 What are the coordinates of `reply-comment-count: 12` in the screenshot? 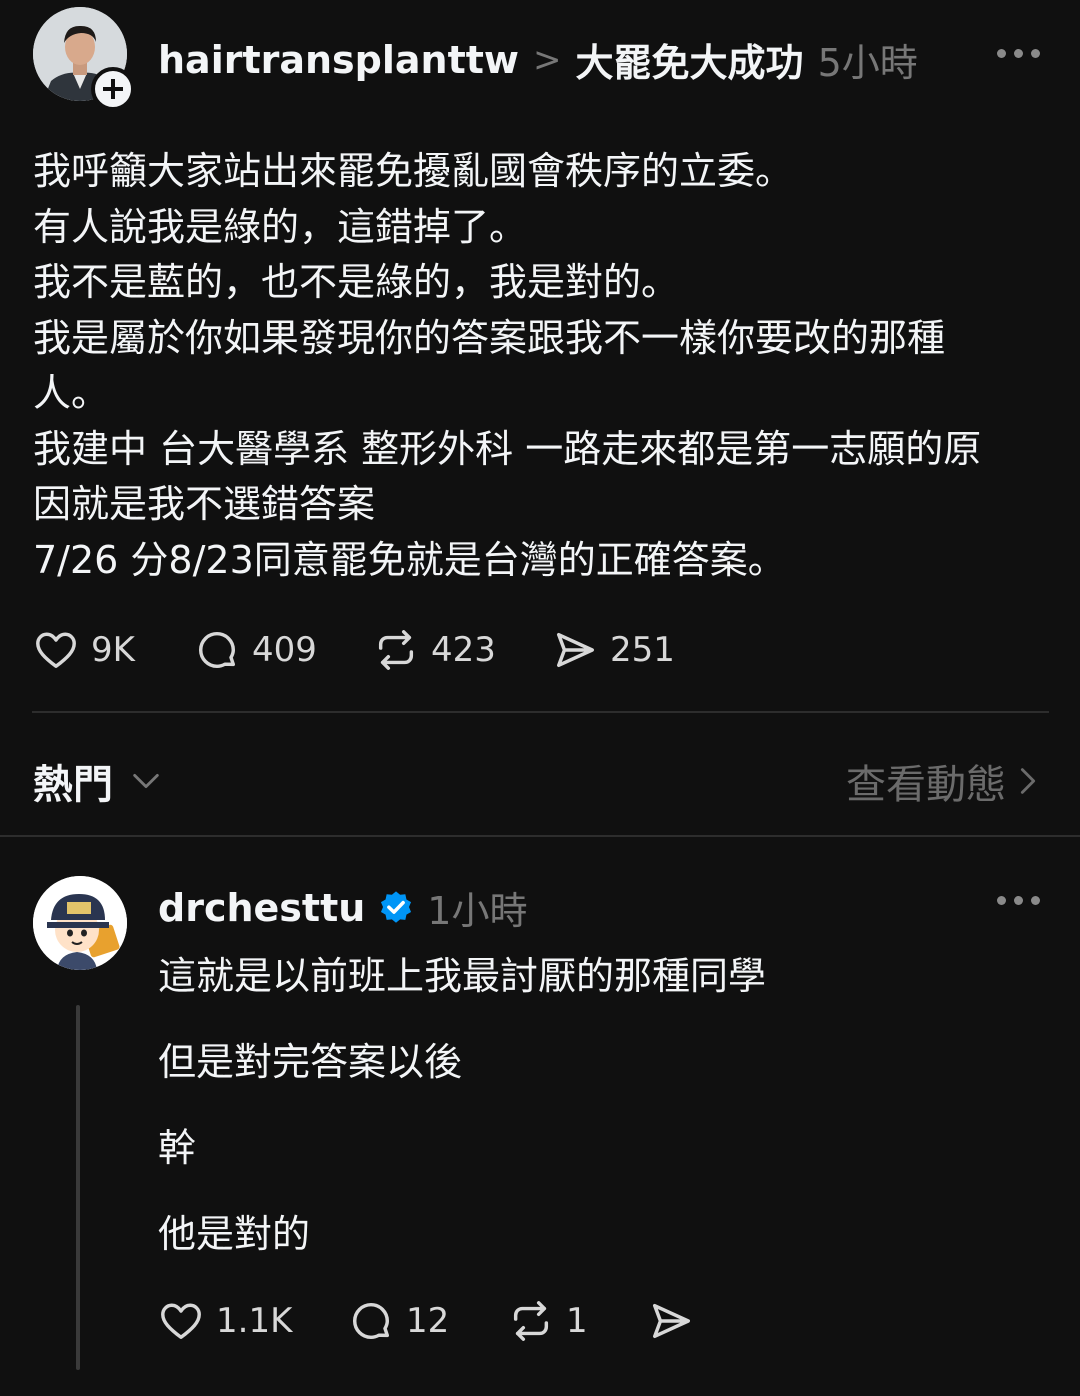 It's located at (428, 1321).